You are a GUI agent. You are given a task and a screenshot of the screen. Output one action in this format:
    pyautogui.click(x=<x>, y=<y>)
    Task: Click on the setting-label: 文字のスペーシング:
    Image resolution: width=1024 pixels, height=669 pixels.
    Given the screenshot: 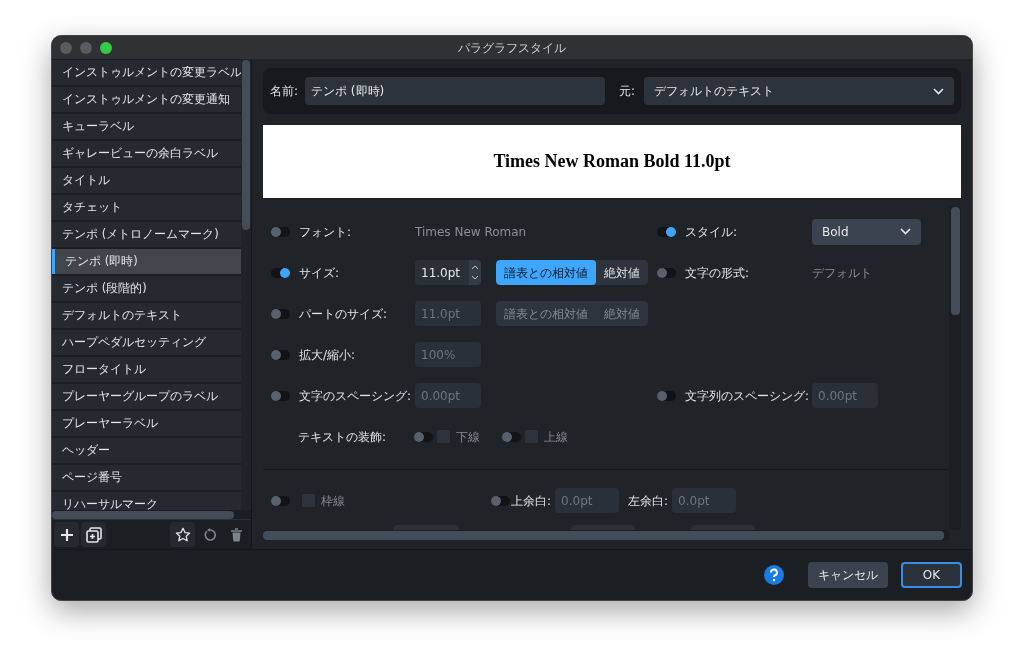 What is the action you would take?
    pyautogui.click(x=356, y=396)
    